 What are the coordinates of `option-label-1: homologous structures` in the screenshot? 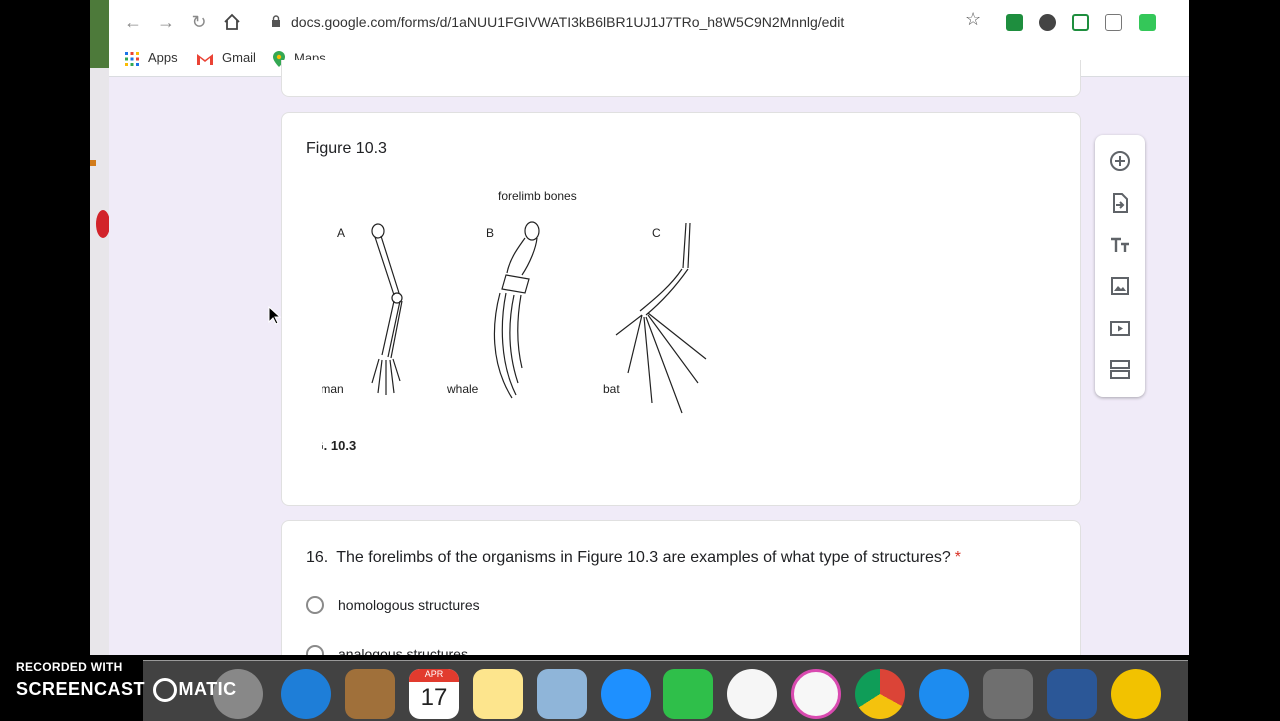 It's located at (409, 605).